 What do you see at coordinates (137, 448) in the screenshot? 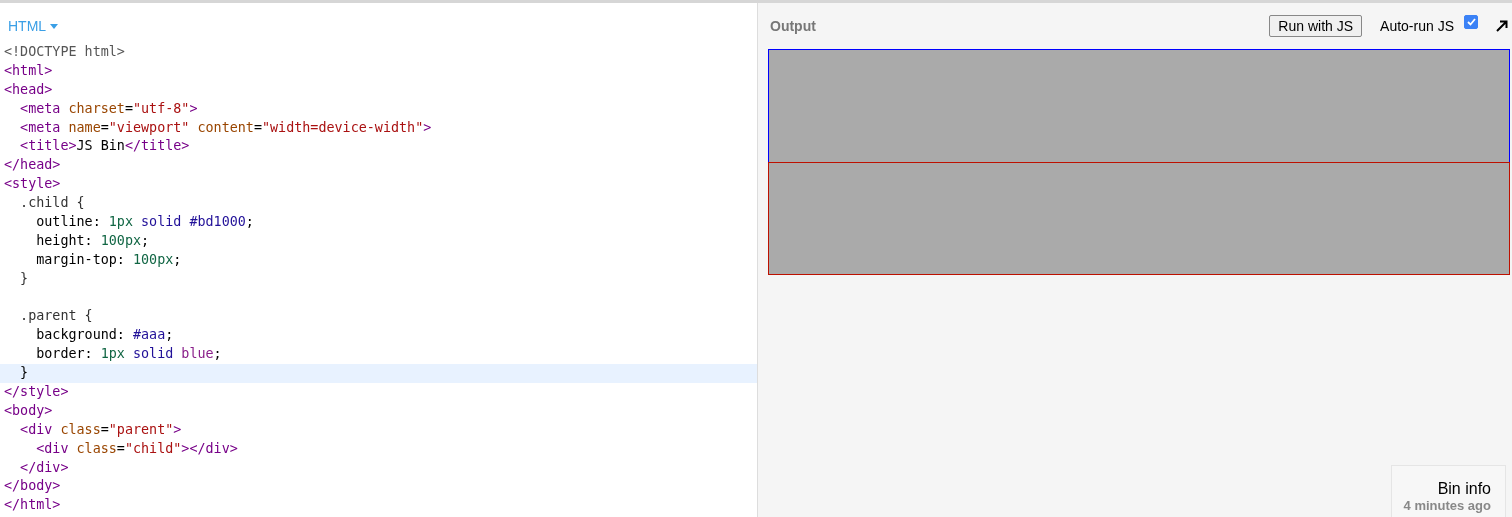
I see `code-line: <div class="child"></div>` at bounding box center [137, 448].